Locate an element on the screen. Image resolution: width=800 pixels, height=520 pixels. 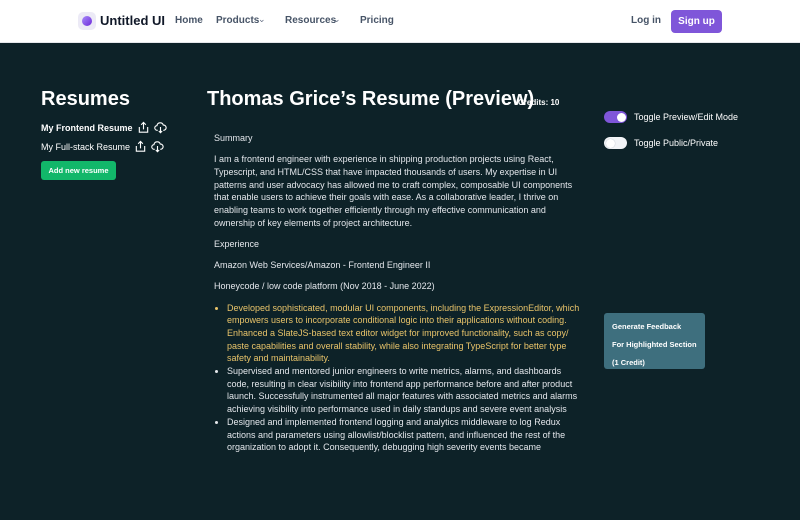
feedback-cost: (1 Credit) is located at coordinates (628, 362).